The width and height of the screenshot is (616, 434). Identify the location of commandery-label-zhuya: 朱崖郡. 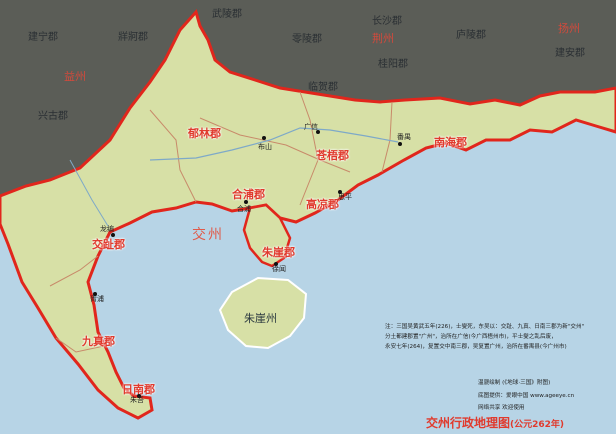
(278, 252).